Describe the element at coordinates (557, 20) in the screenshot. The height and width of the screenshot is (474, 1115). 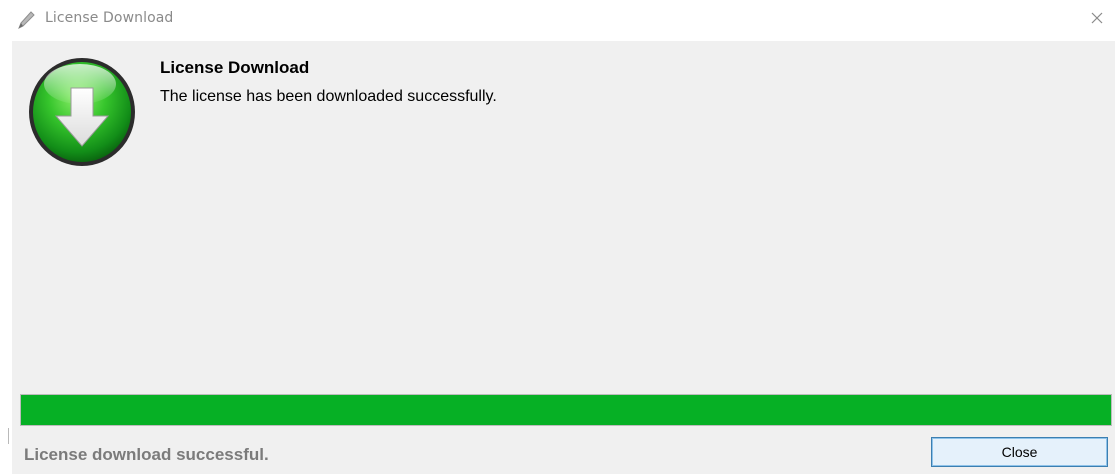
I see `title-bar: License Download` at that location.